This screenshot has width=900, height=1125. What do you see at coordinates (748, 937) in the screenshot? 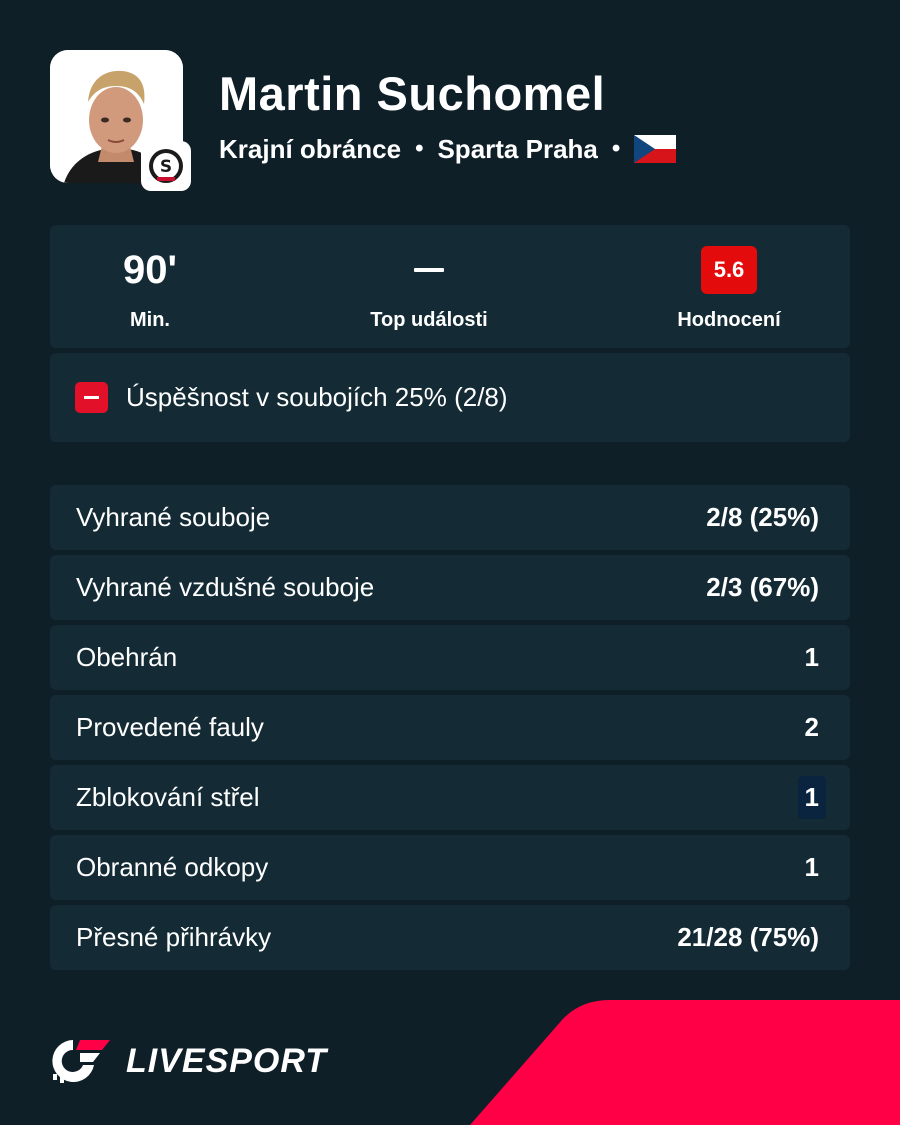
I see `stat-value: 21/28 (75%)` at bounding box center [748, 937].